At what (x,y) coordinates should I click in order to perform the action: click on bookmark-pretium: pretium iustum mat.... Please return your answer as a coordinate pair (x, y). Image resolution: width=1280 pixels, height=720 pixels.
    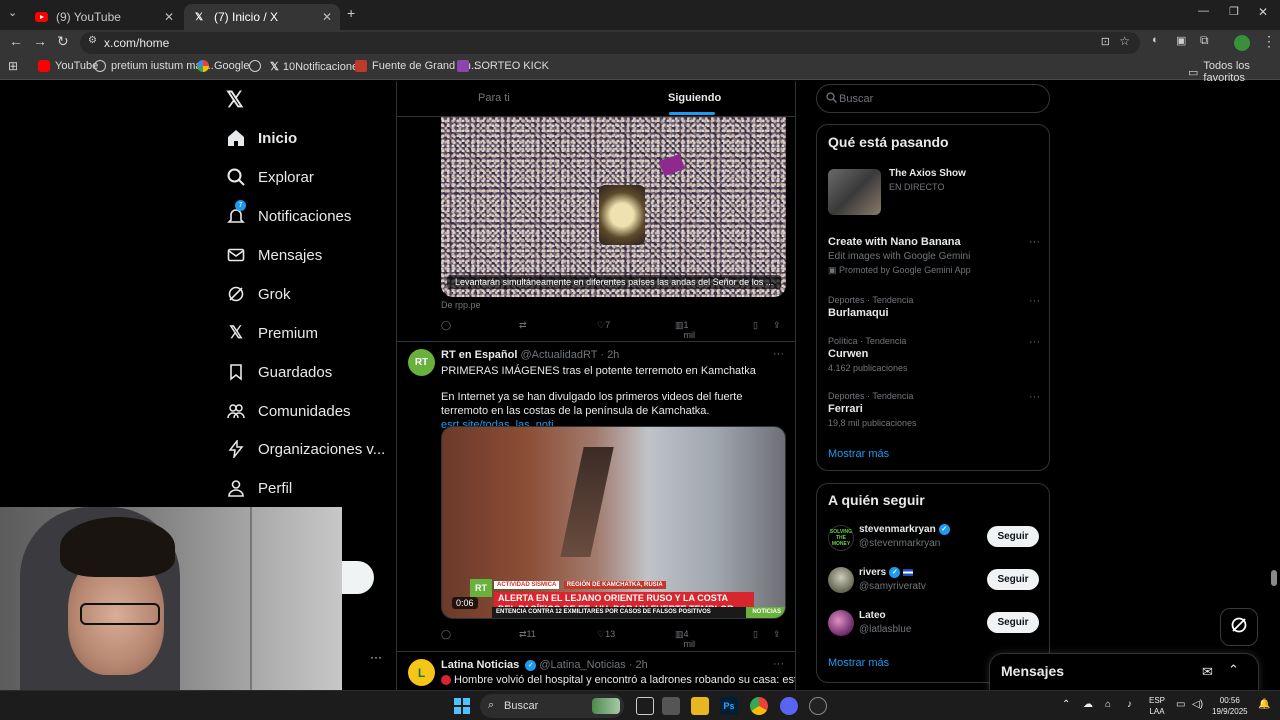
    Looking at the image, I should click on (154, 66).